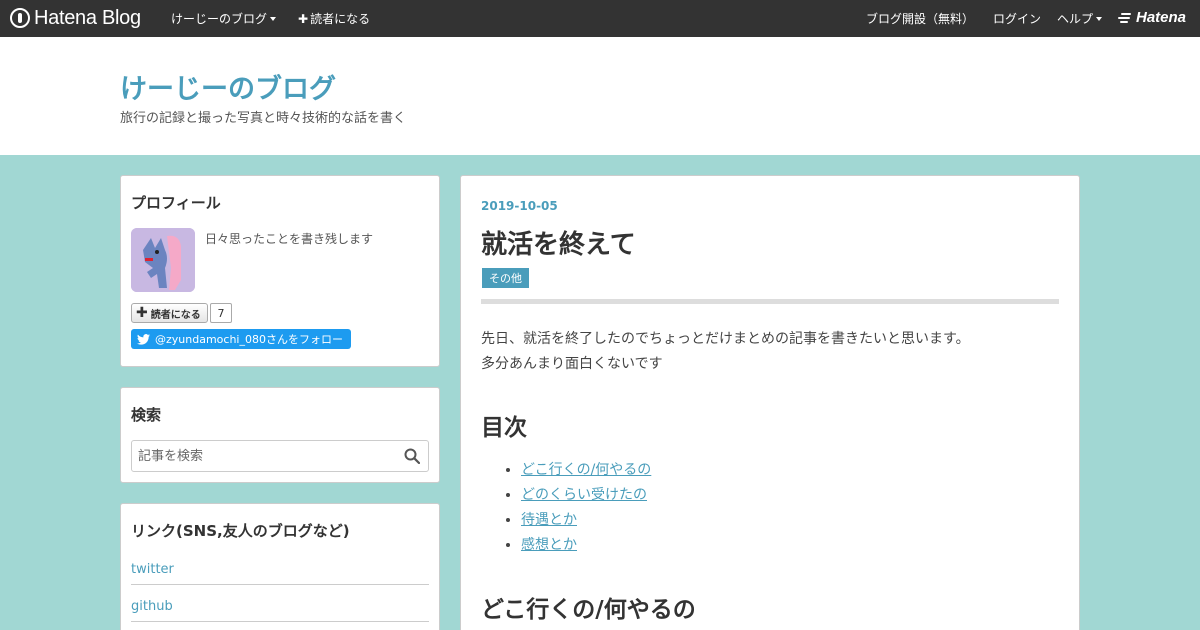 Image resolution: width=1200 pixels, height=630 pixels. What do you see at coordinates (280, 603) in the screenshot?
I see `link-github: github` at bounding box center [280, 603].